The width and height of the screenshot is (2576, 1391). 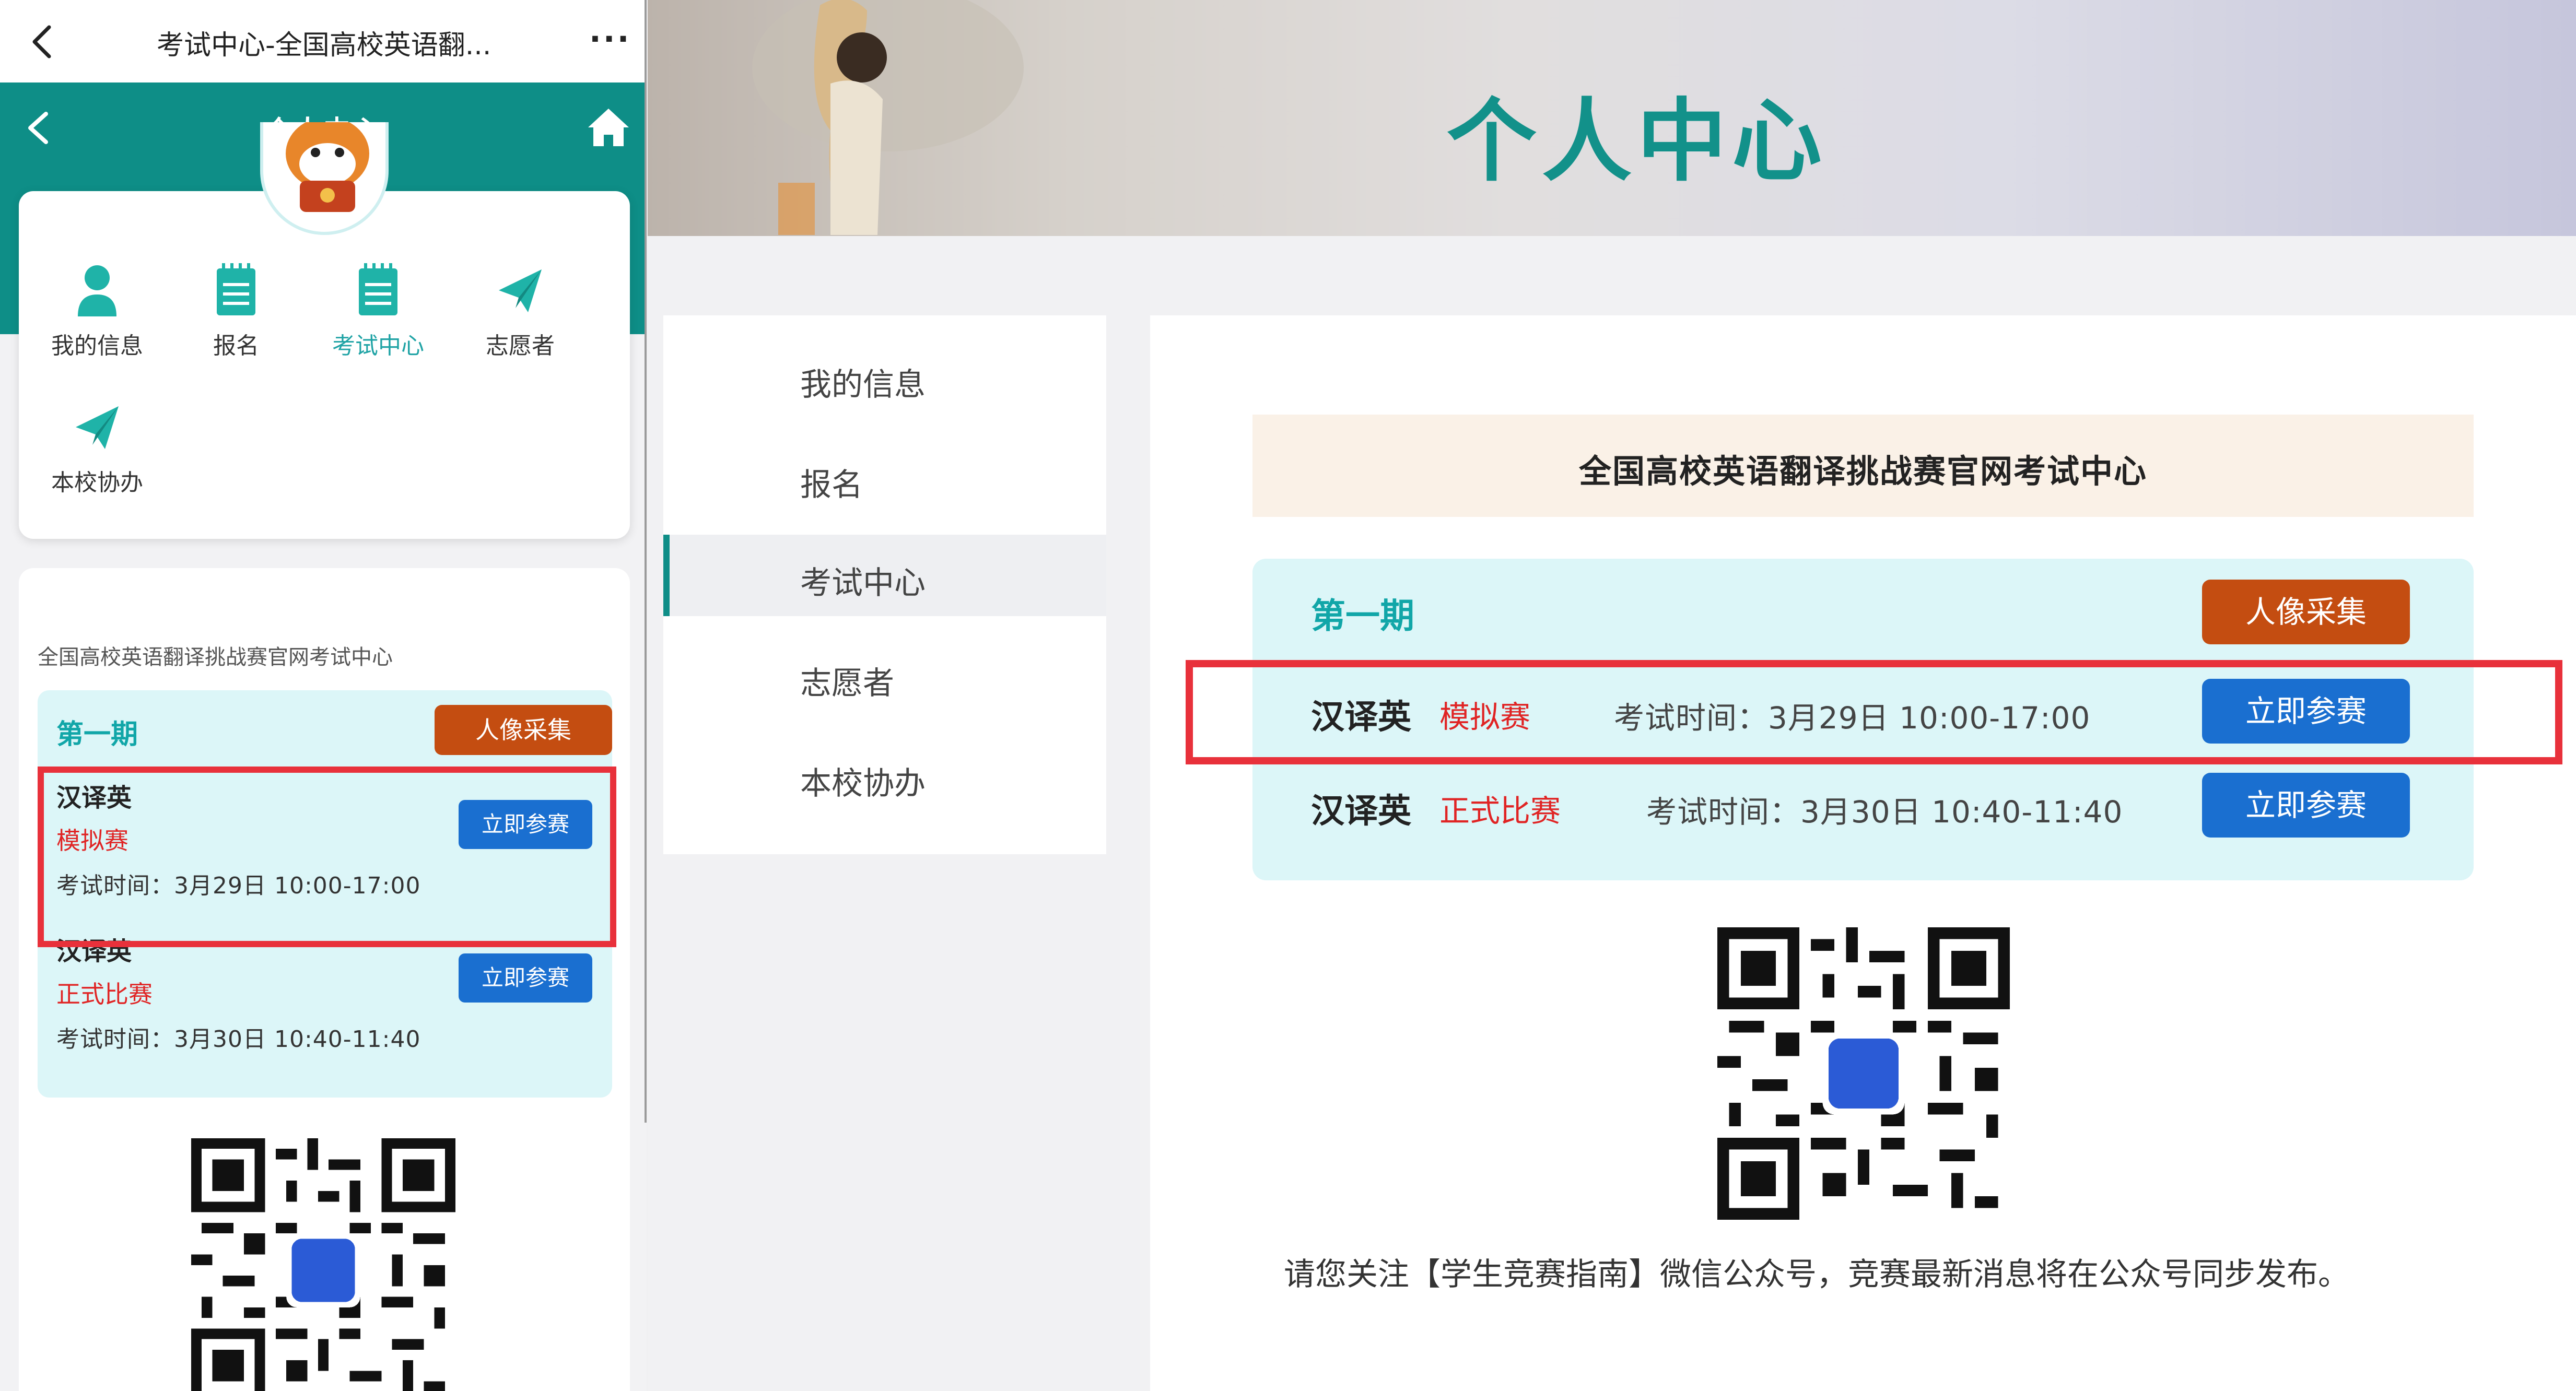 I want to click on exam-row-formal: 汉译英 正式比赛 考试时间：3月30日 10:40-11:40 立即参赛, so click(x=1885, y=805).